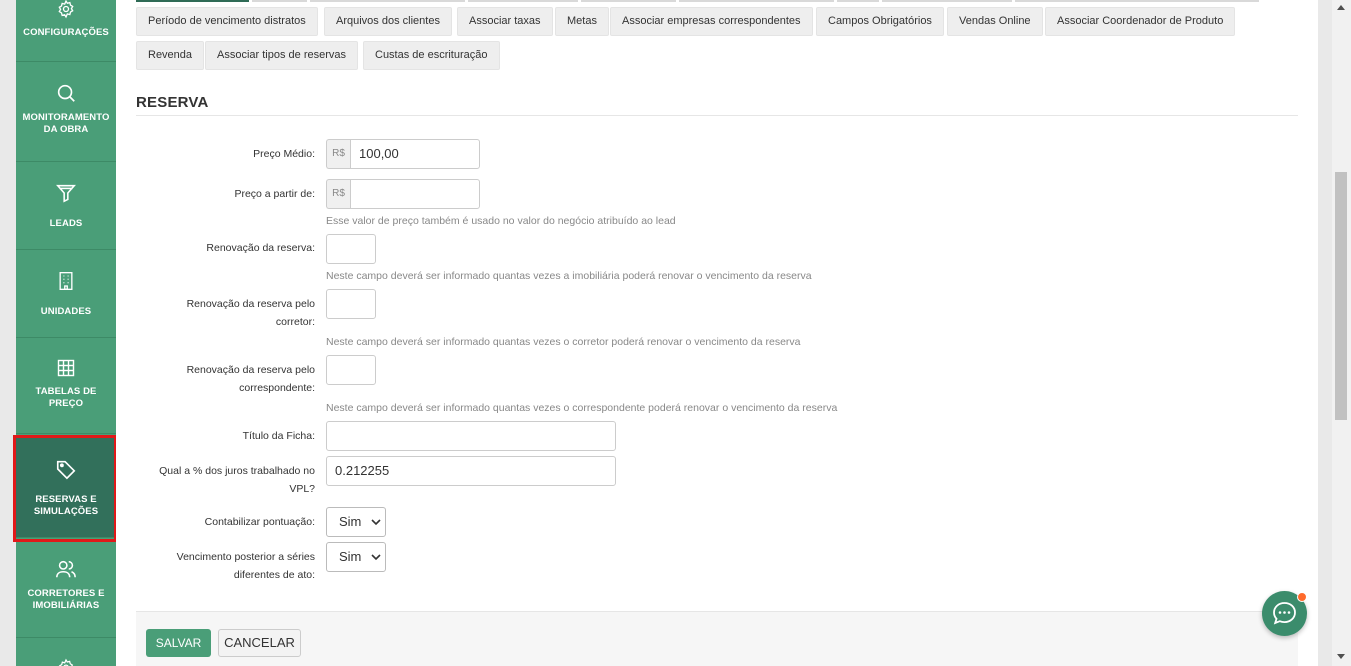  I want to click on vencimento-posterior-select: Sim, so click(356, 557).